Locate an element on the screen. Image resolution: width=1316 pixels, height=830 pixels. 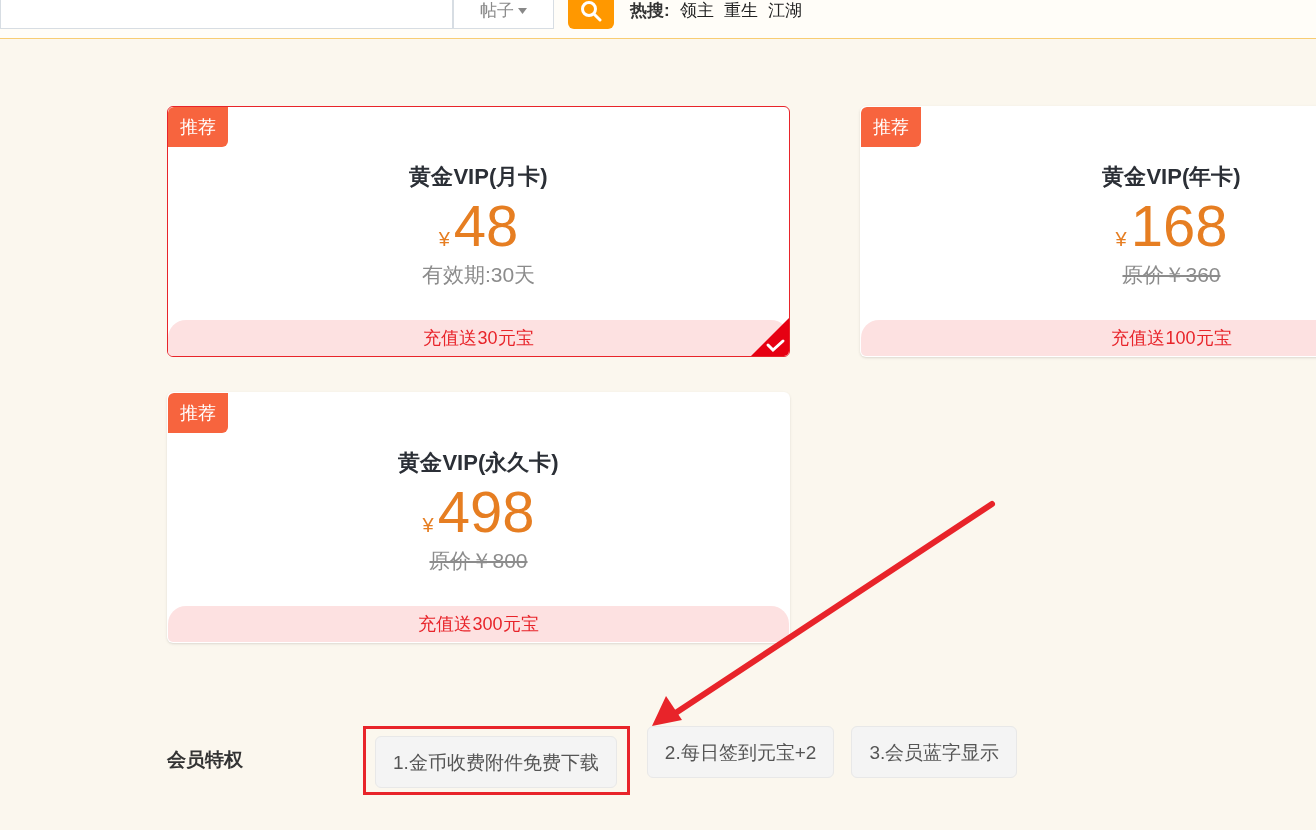
search-icon is located at coordinates (591, 11).